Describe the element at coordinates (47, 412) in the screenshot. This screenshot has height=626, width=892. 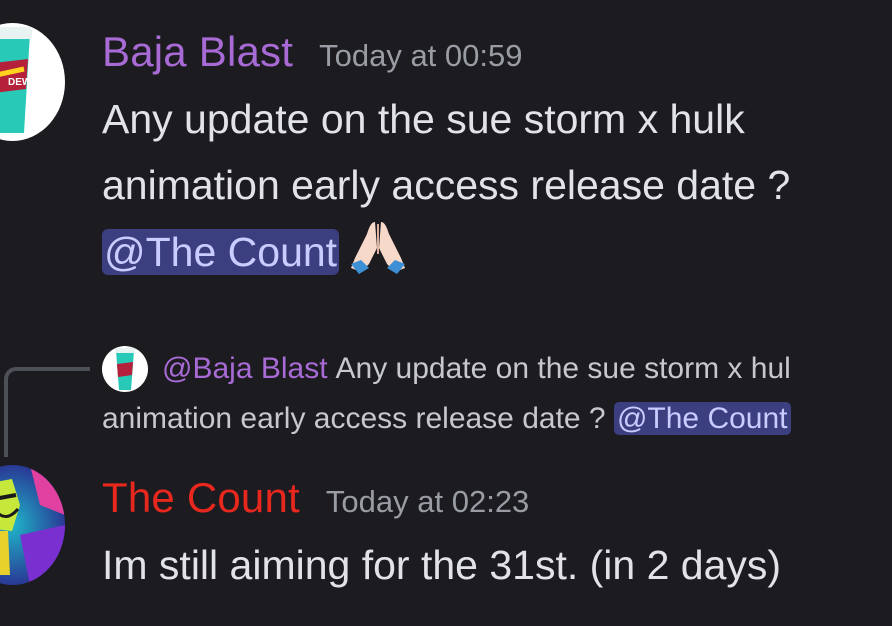
I see `reply-connector-line` at that location.